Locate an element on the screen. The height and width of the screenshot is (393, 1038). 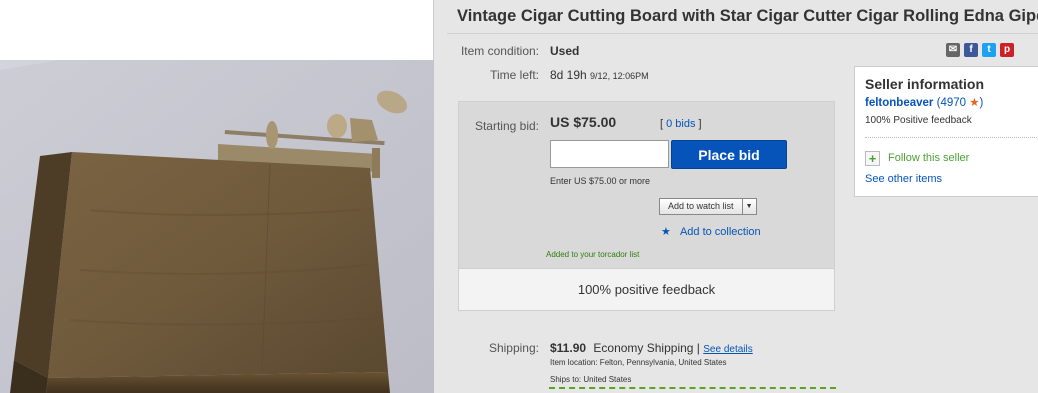
bid-count-open: [ is located at coordinates (662, 124).